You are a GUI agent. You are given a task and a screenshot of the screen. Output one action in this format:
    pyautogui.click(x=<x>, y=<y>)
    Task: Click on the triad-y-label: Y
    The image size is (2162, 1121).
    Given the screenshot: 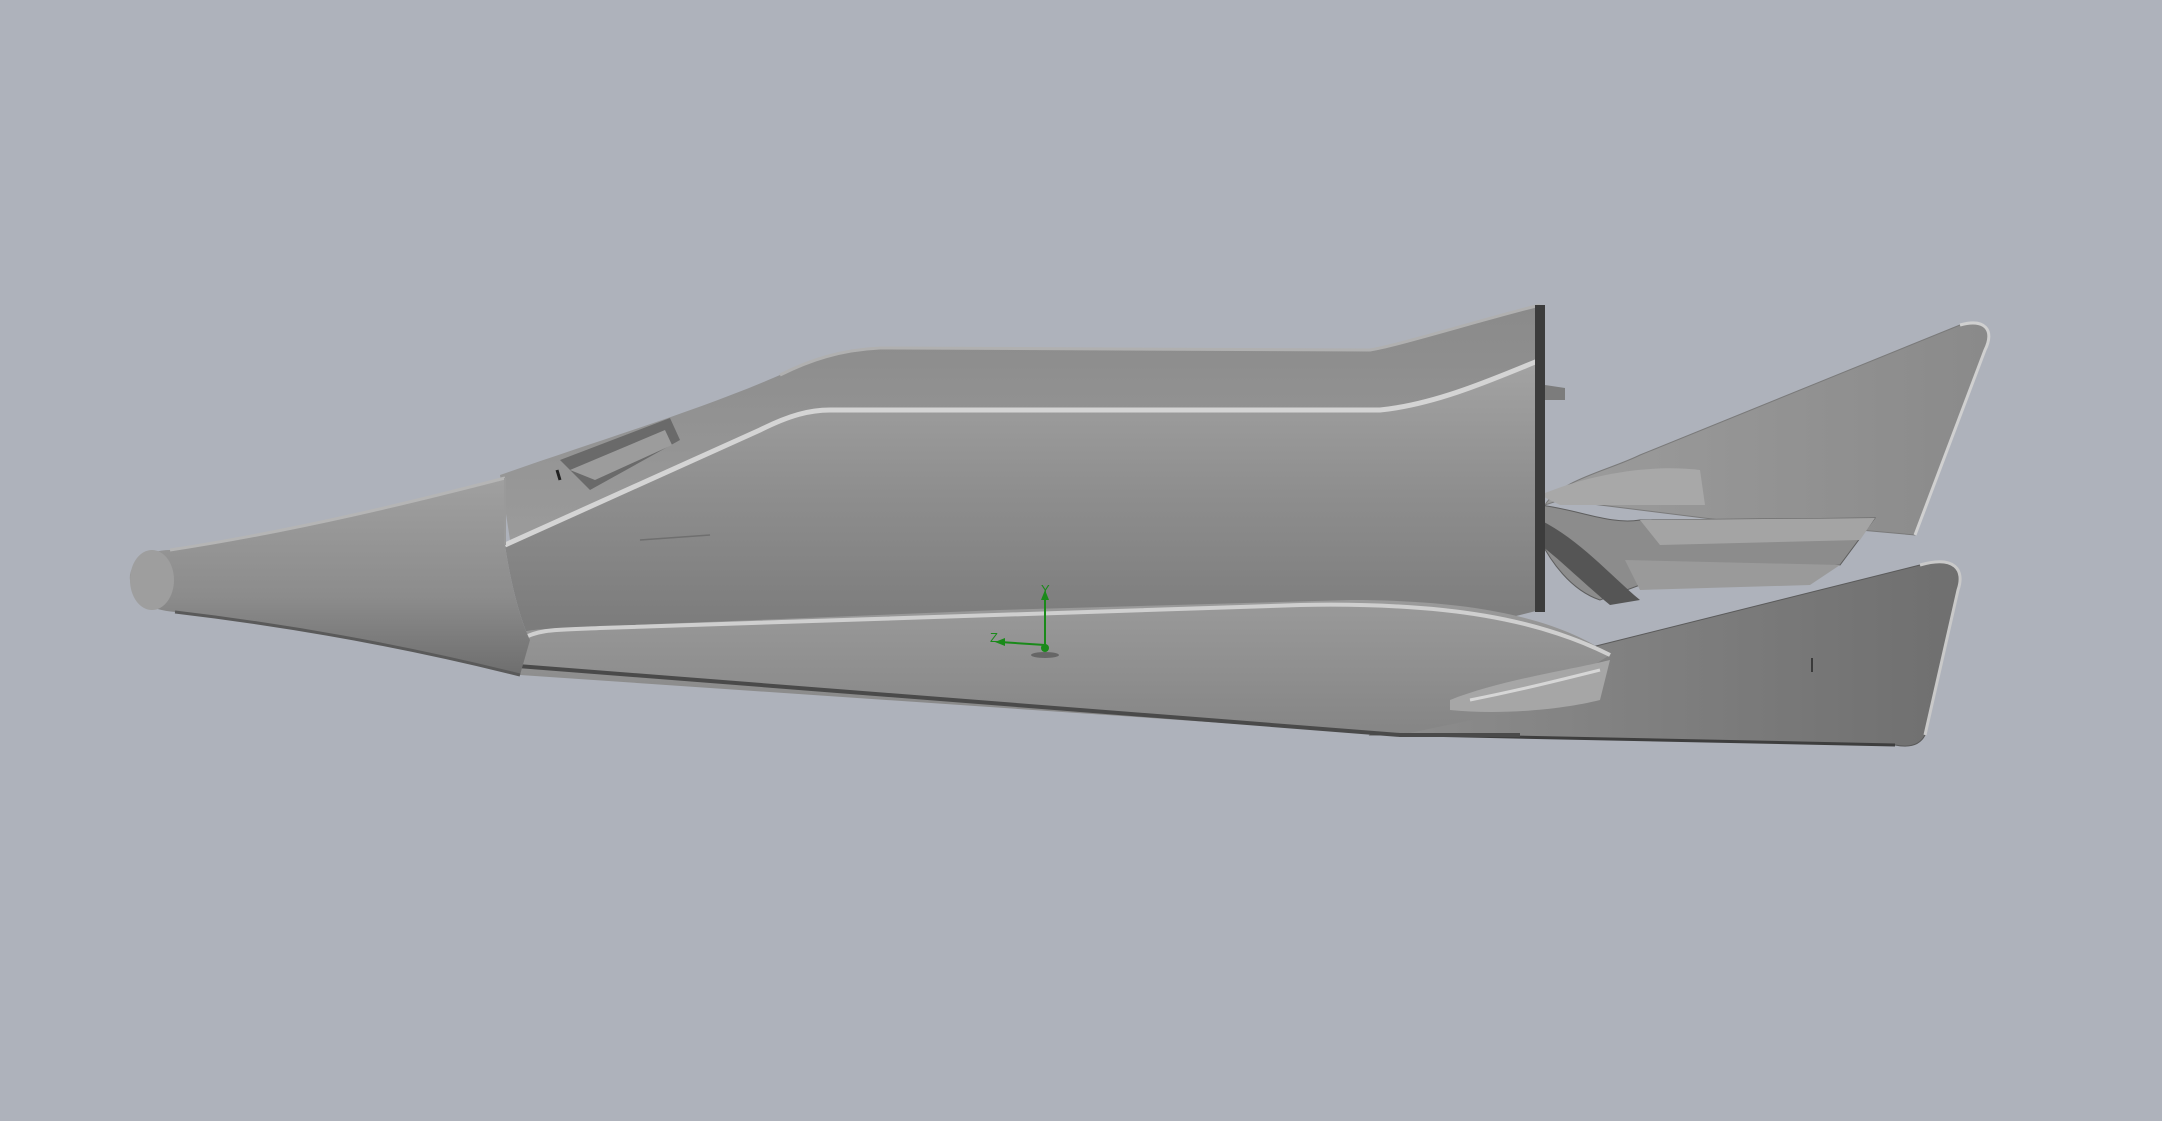 What is the action you would take?
    pyautogui.click(x=1045, y=589)
    